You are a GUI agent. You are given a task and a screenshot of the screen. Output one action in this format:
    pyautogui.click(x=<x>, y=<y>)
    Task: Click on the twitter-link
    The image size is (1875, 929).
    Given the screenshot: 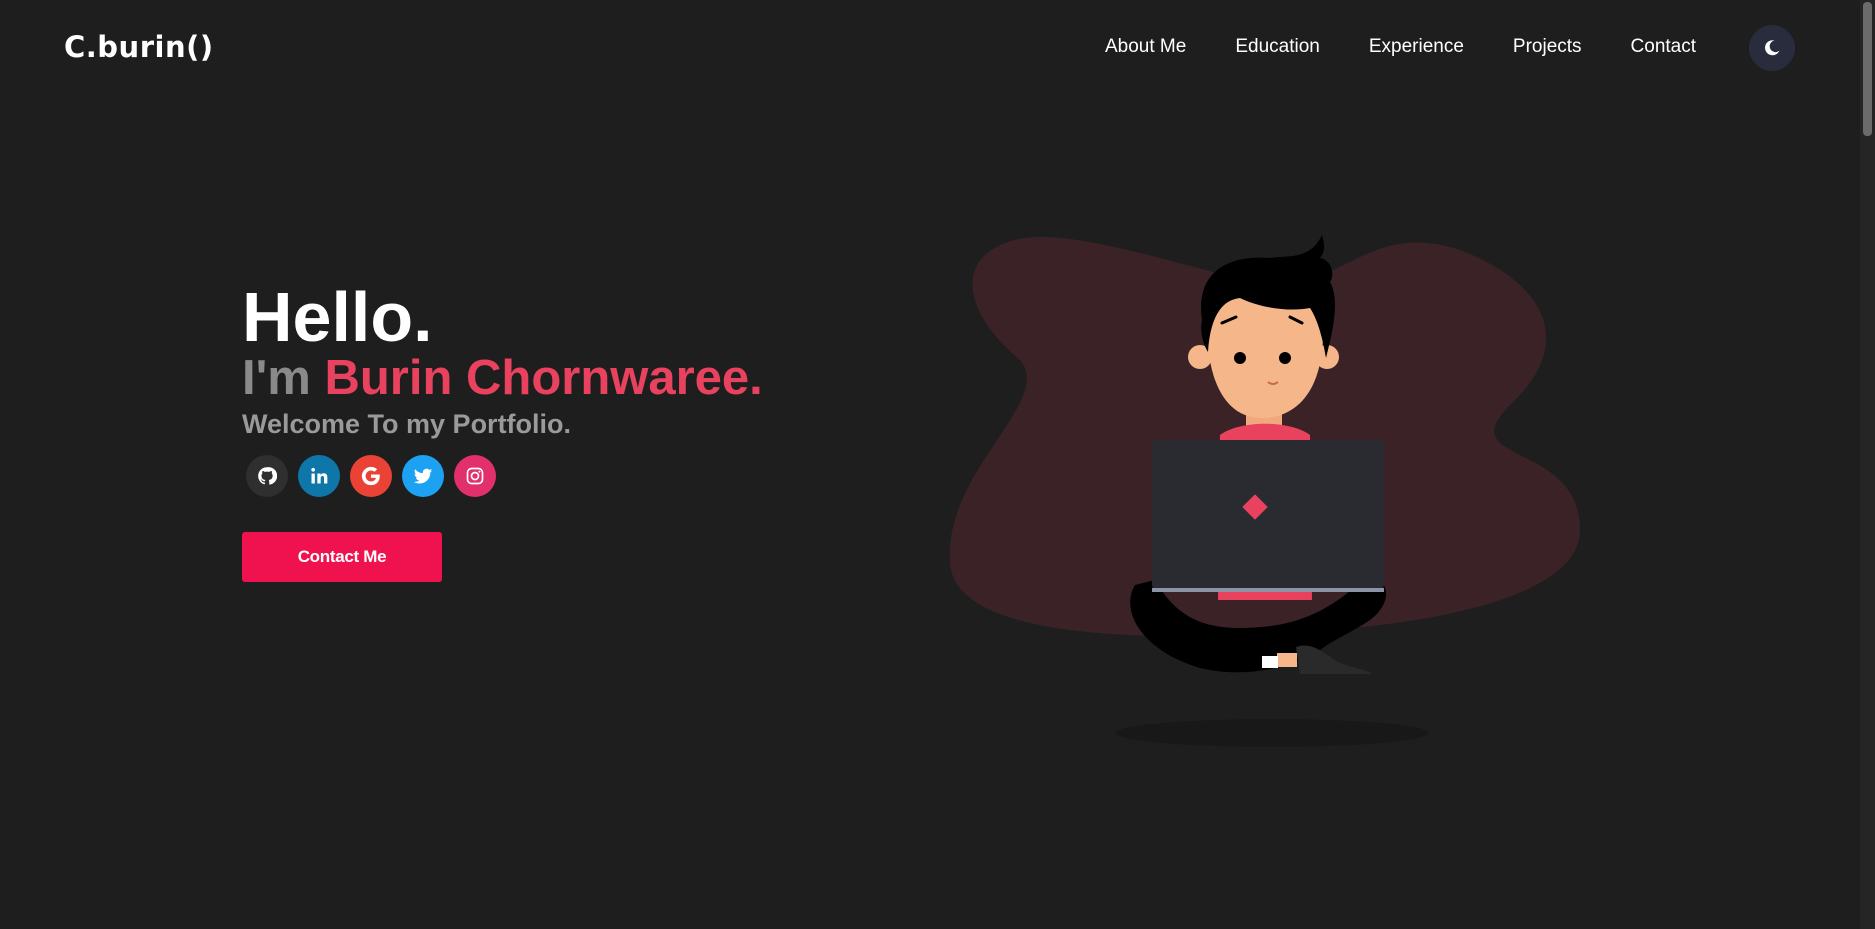 What is the action you would take?
    pyautogui.click(x=423, y=476)
    